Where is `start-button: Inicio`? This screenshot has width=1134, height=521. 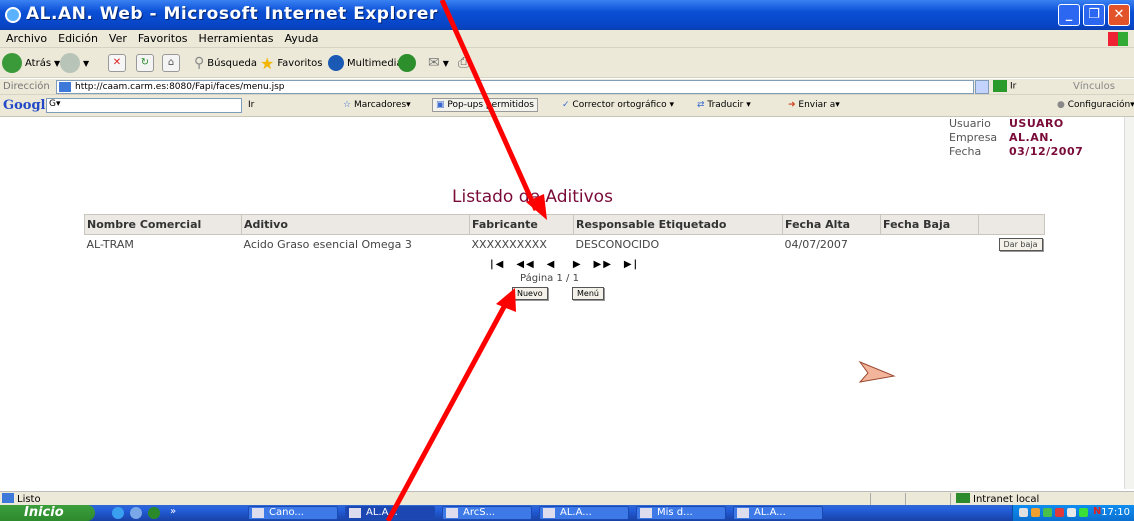 start-button: Inicio is located at coordinates (47, 513).